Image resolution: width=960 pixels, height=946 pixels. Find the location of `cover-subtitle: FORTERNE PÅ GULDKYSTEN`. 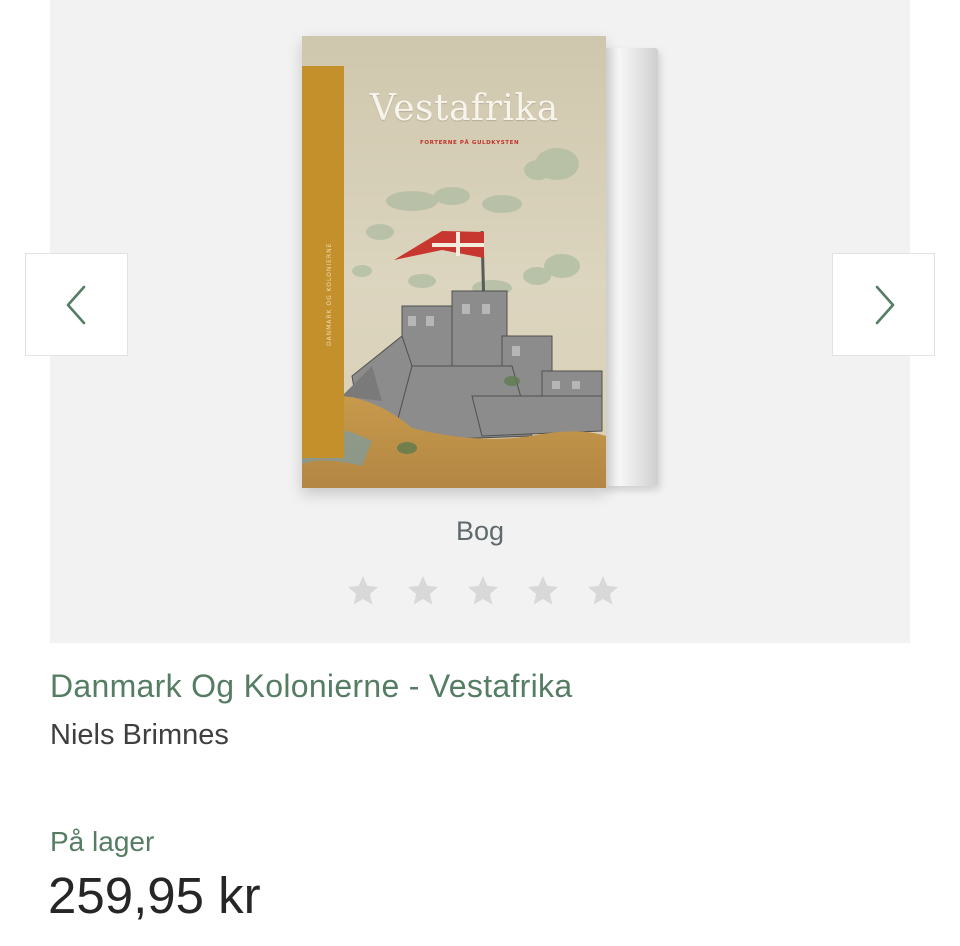

cover-subtitle: FORTERNE PÅ GULDKYSTEN is located at coordinates (470, 143).